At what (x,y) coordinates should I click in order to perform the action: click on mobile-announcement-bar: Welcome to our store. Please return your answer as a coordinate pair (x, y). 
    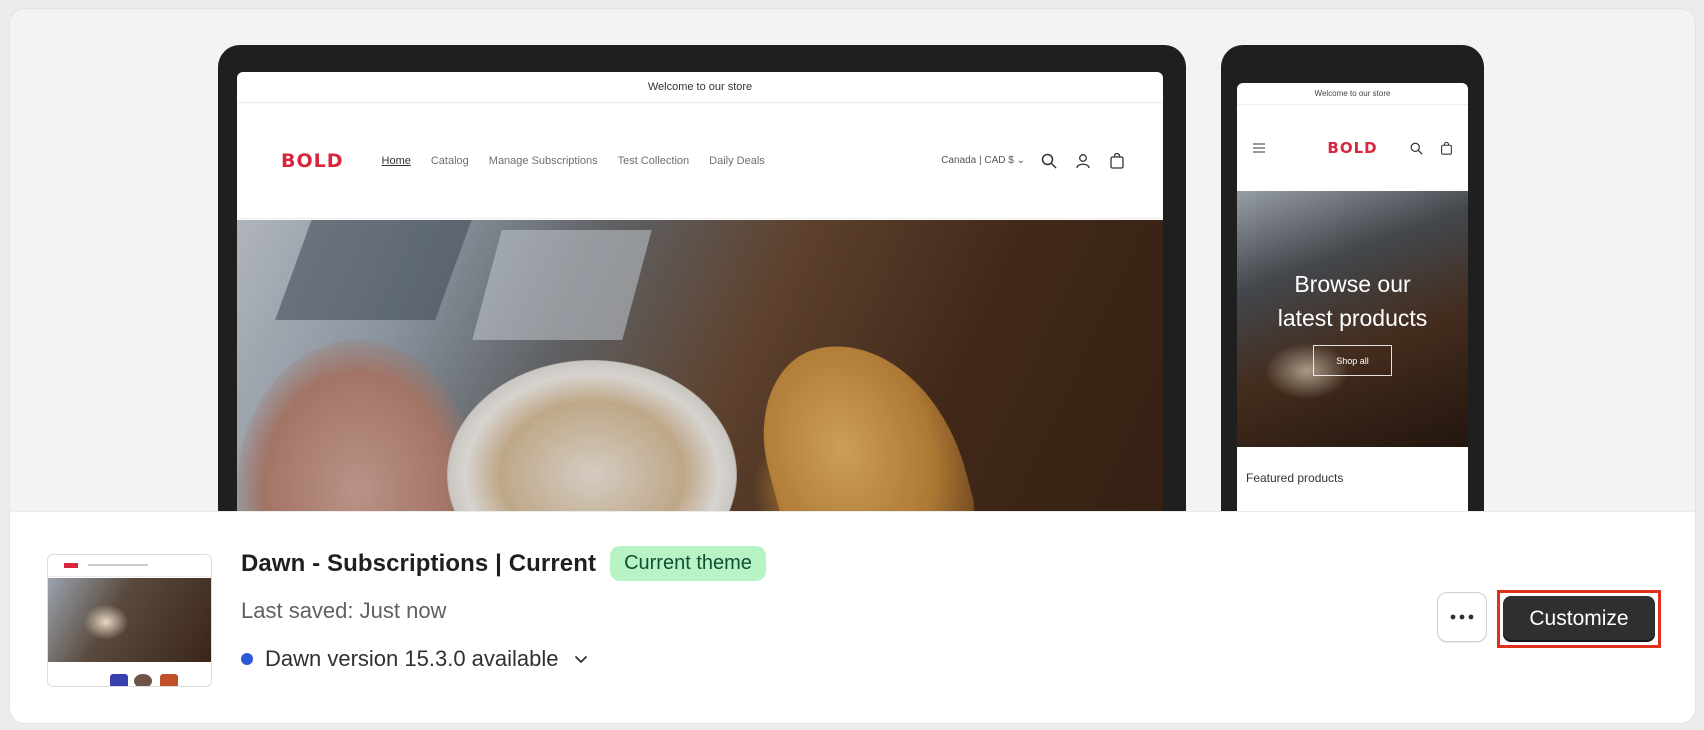
    Looking at the image, I should click on (1352, 94).